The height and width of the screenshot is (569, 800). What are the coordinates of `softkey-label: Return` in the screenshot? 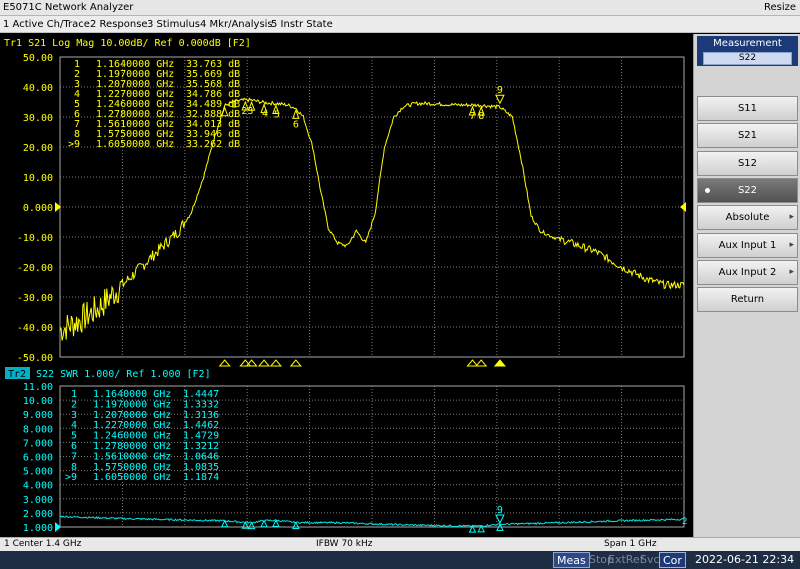 It's located at (747, 300).